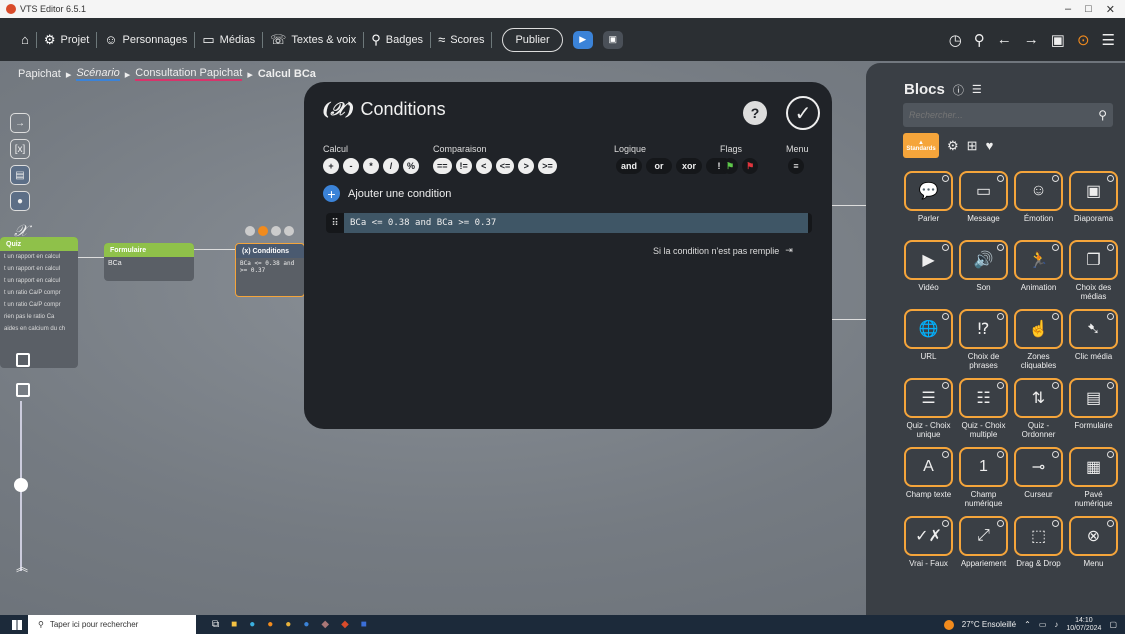 The height and width of the screenshot is (634, 1125). Describe the element at coordinates (463, 166) in the screenshot. I see `operator-button: !=` at that location.